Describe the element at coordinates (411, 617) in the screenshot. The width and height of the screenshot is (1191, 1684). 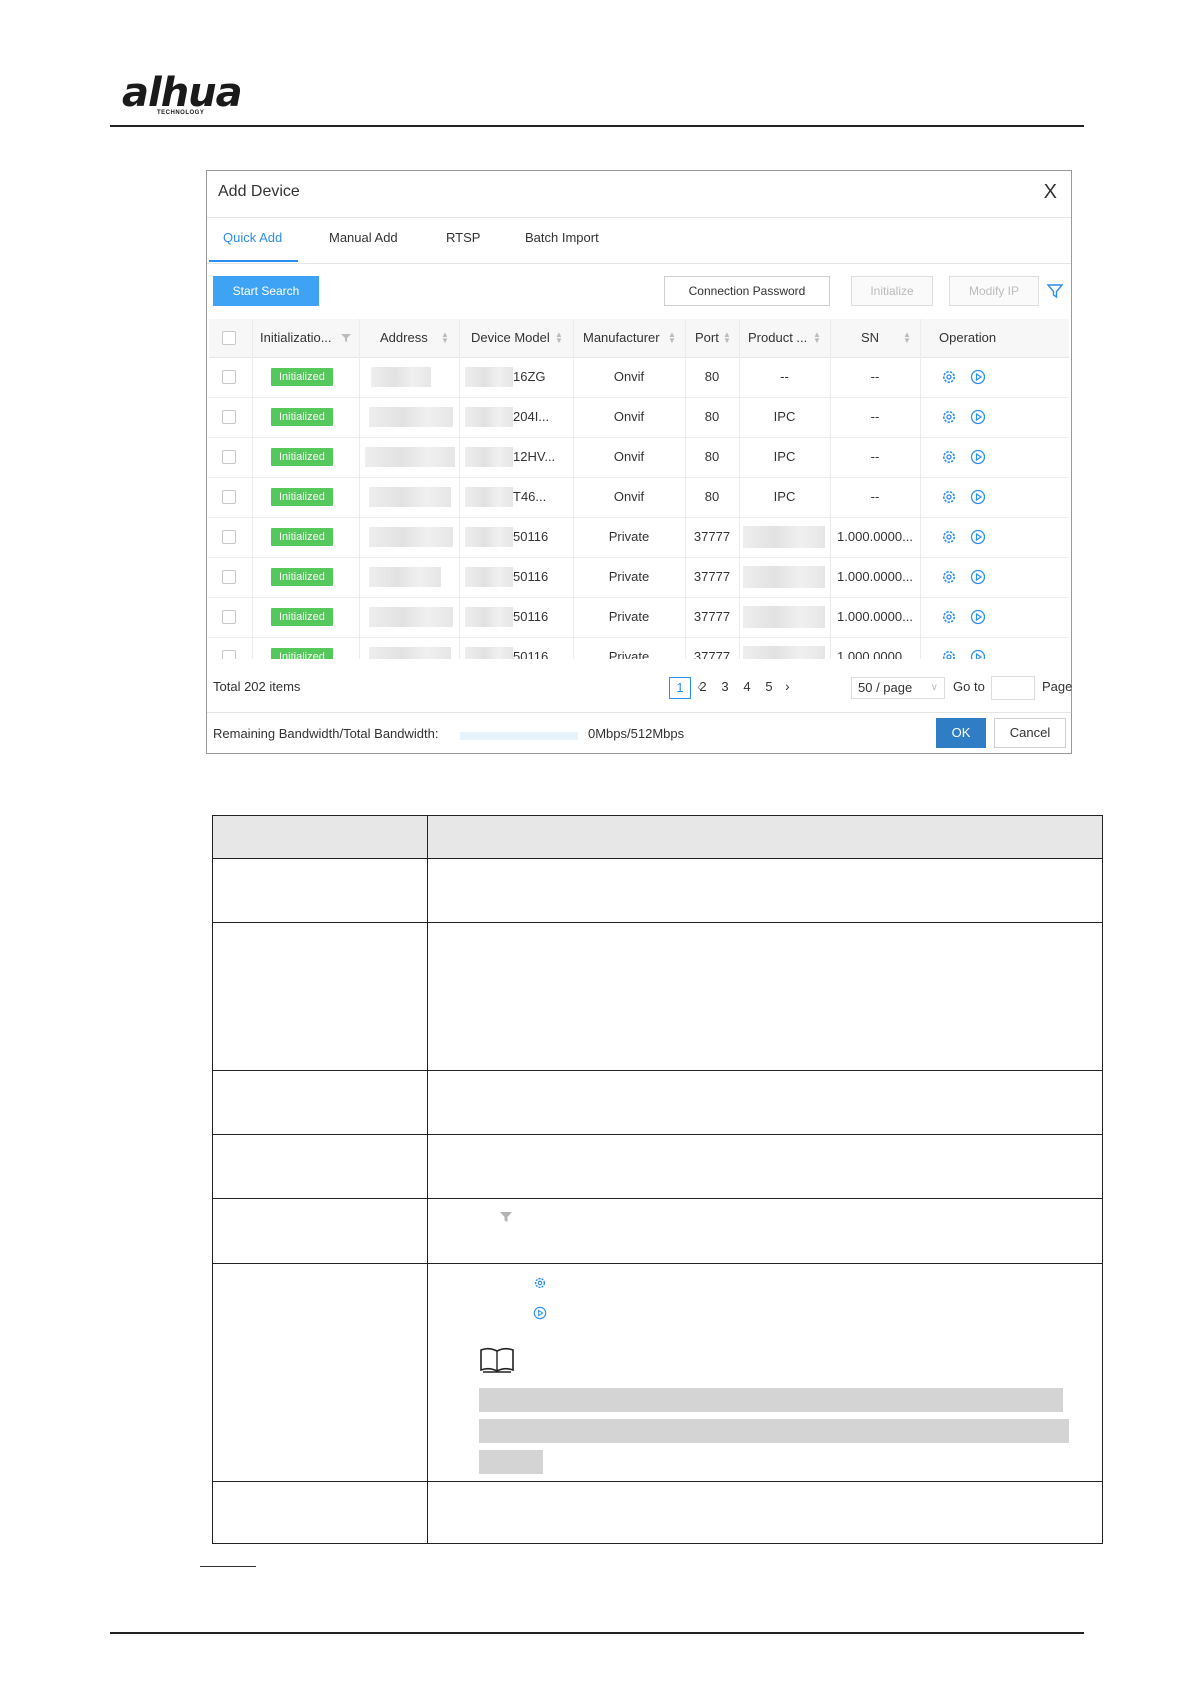
I see `redacted-address` at that location.